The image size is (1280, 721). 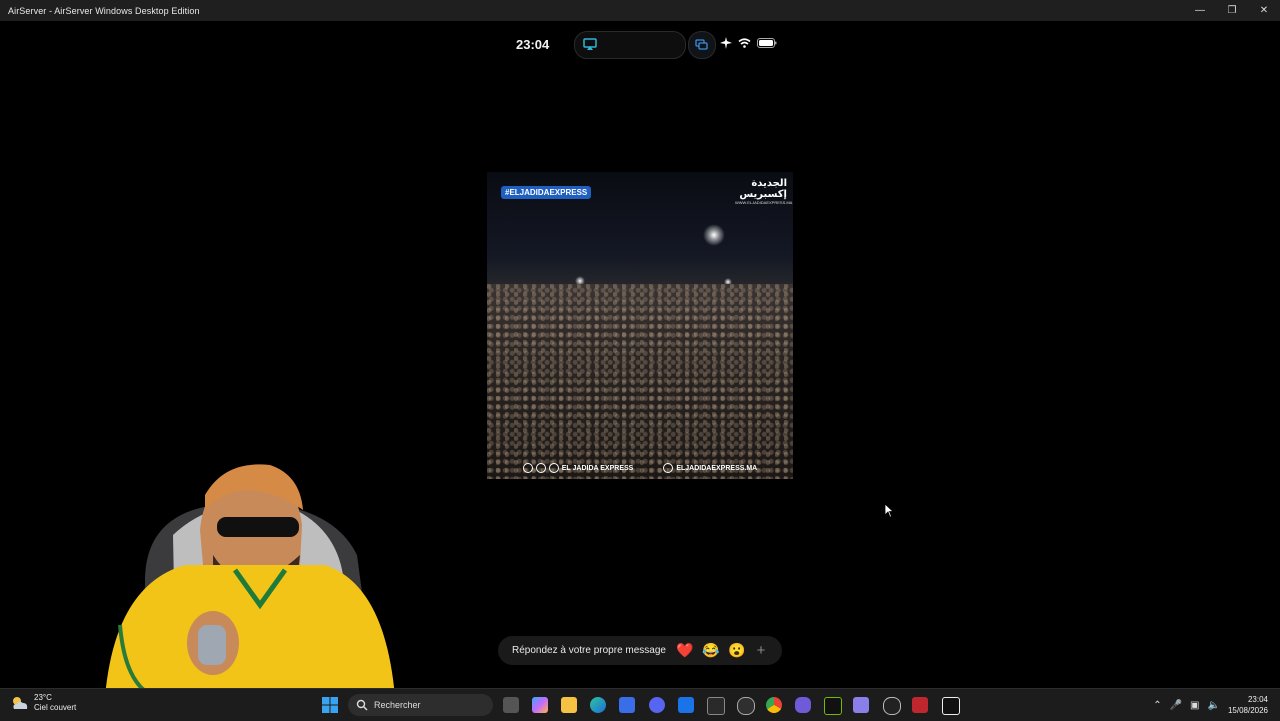 What do you see at coordinates (553, 468) in the screenshot?
I see `youtube-icon` at bounding box center [553, 468].